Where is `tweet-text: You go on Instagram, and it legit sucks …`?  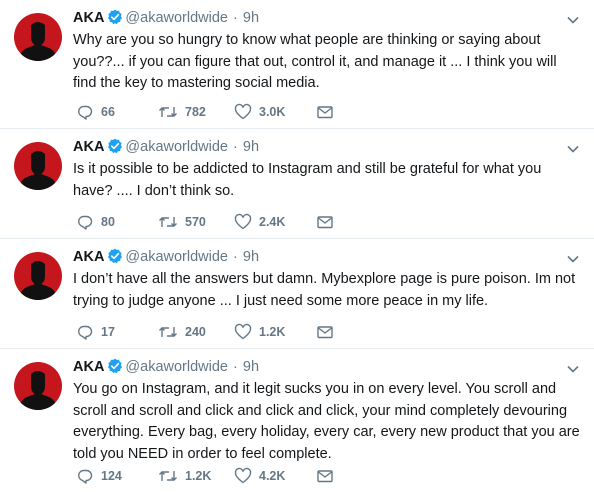 tweet-text: You go on Instagram, and it legit sucks … is located at coordinates (326, 421).